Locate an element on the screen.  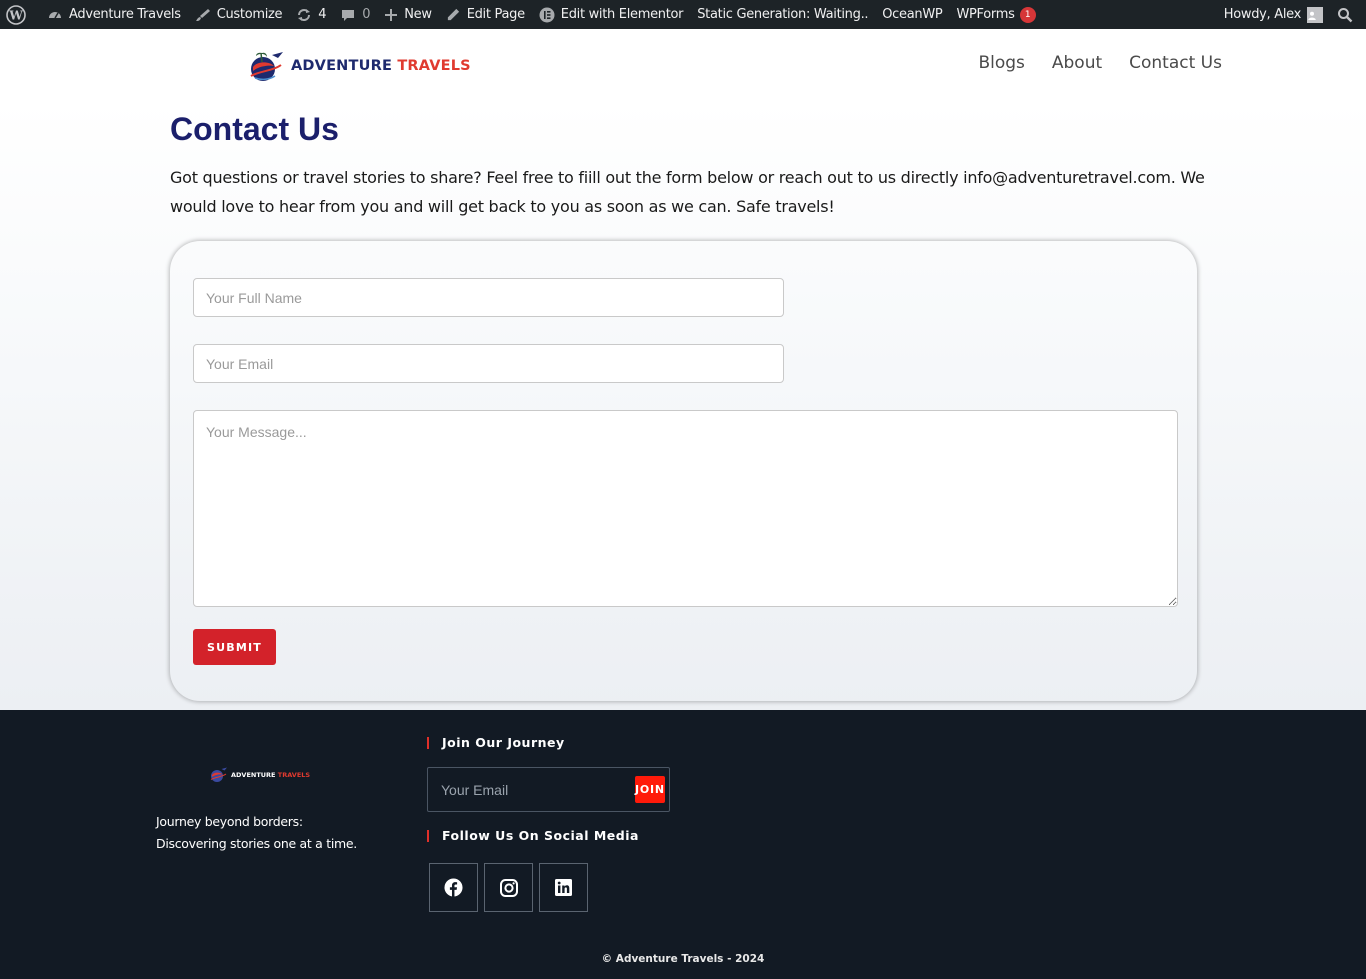
comments-count: 0 is located at coordinates (366, 14).